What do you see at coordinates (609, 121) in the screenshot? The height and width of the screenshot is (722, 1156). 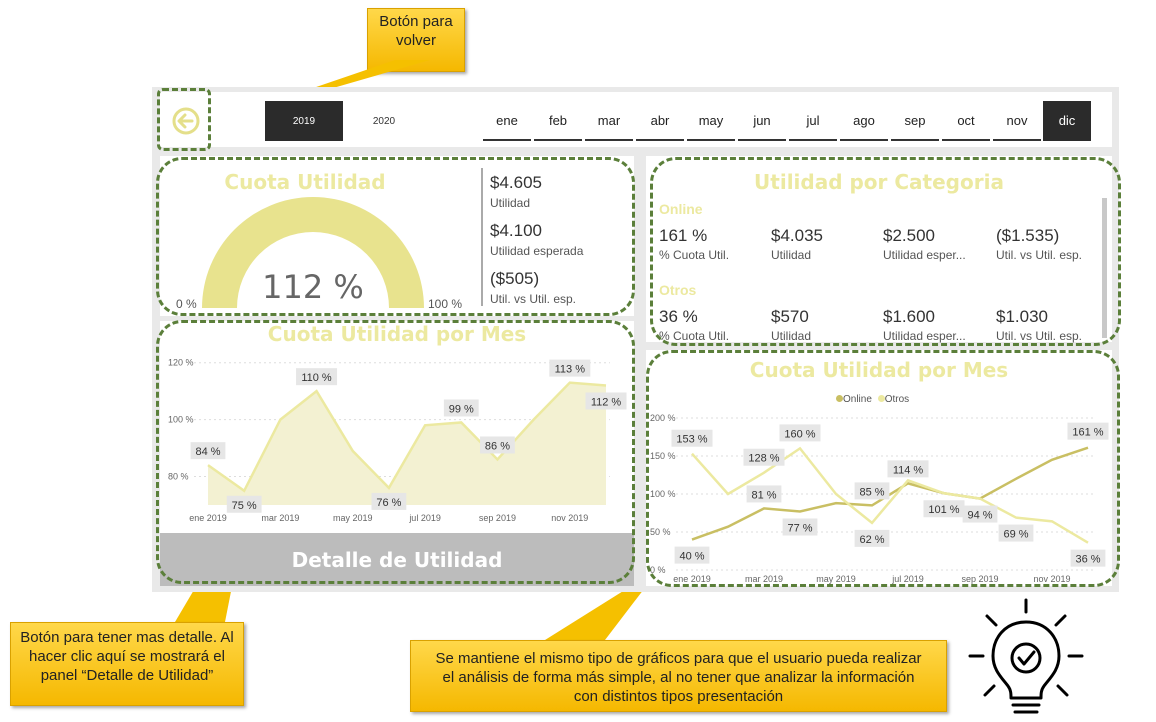 I see `month-mar-button: mar` at bounding box center [609, 121].